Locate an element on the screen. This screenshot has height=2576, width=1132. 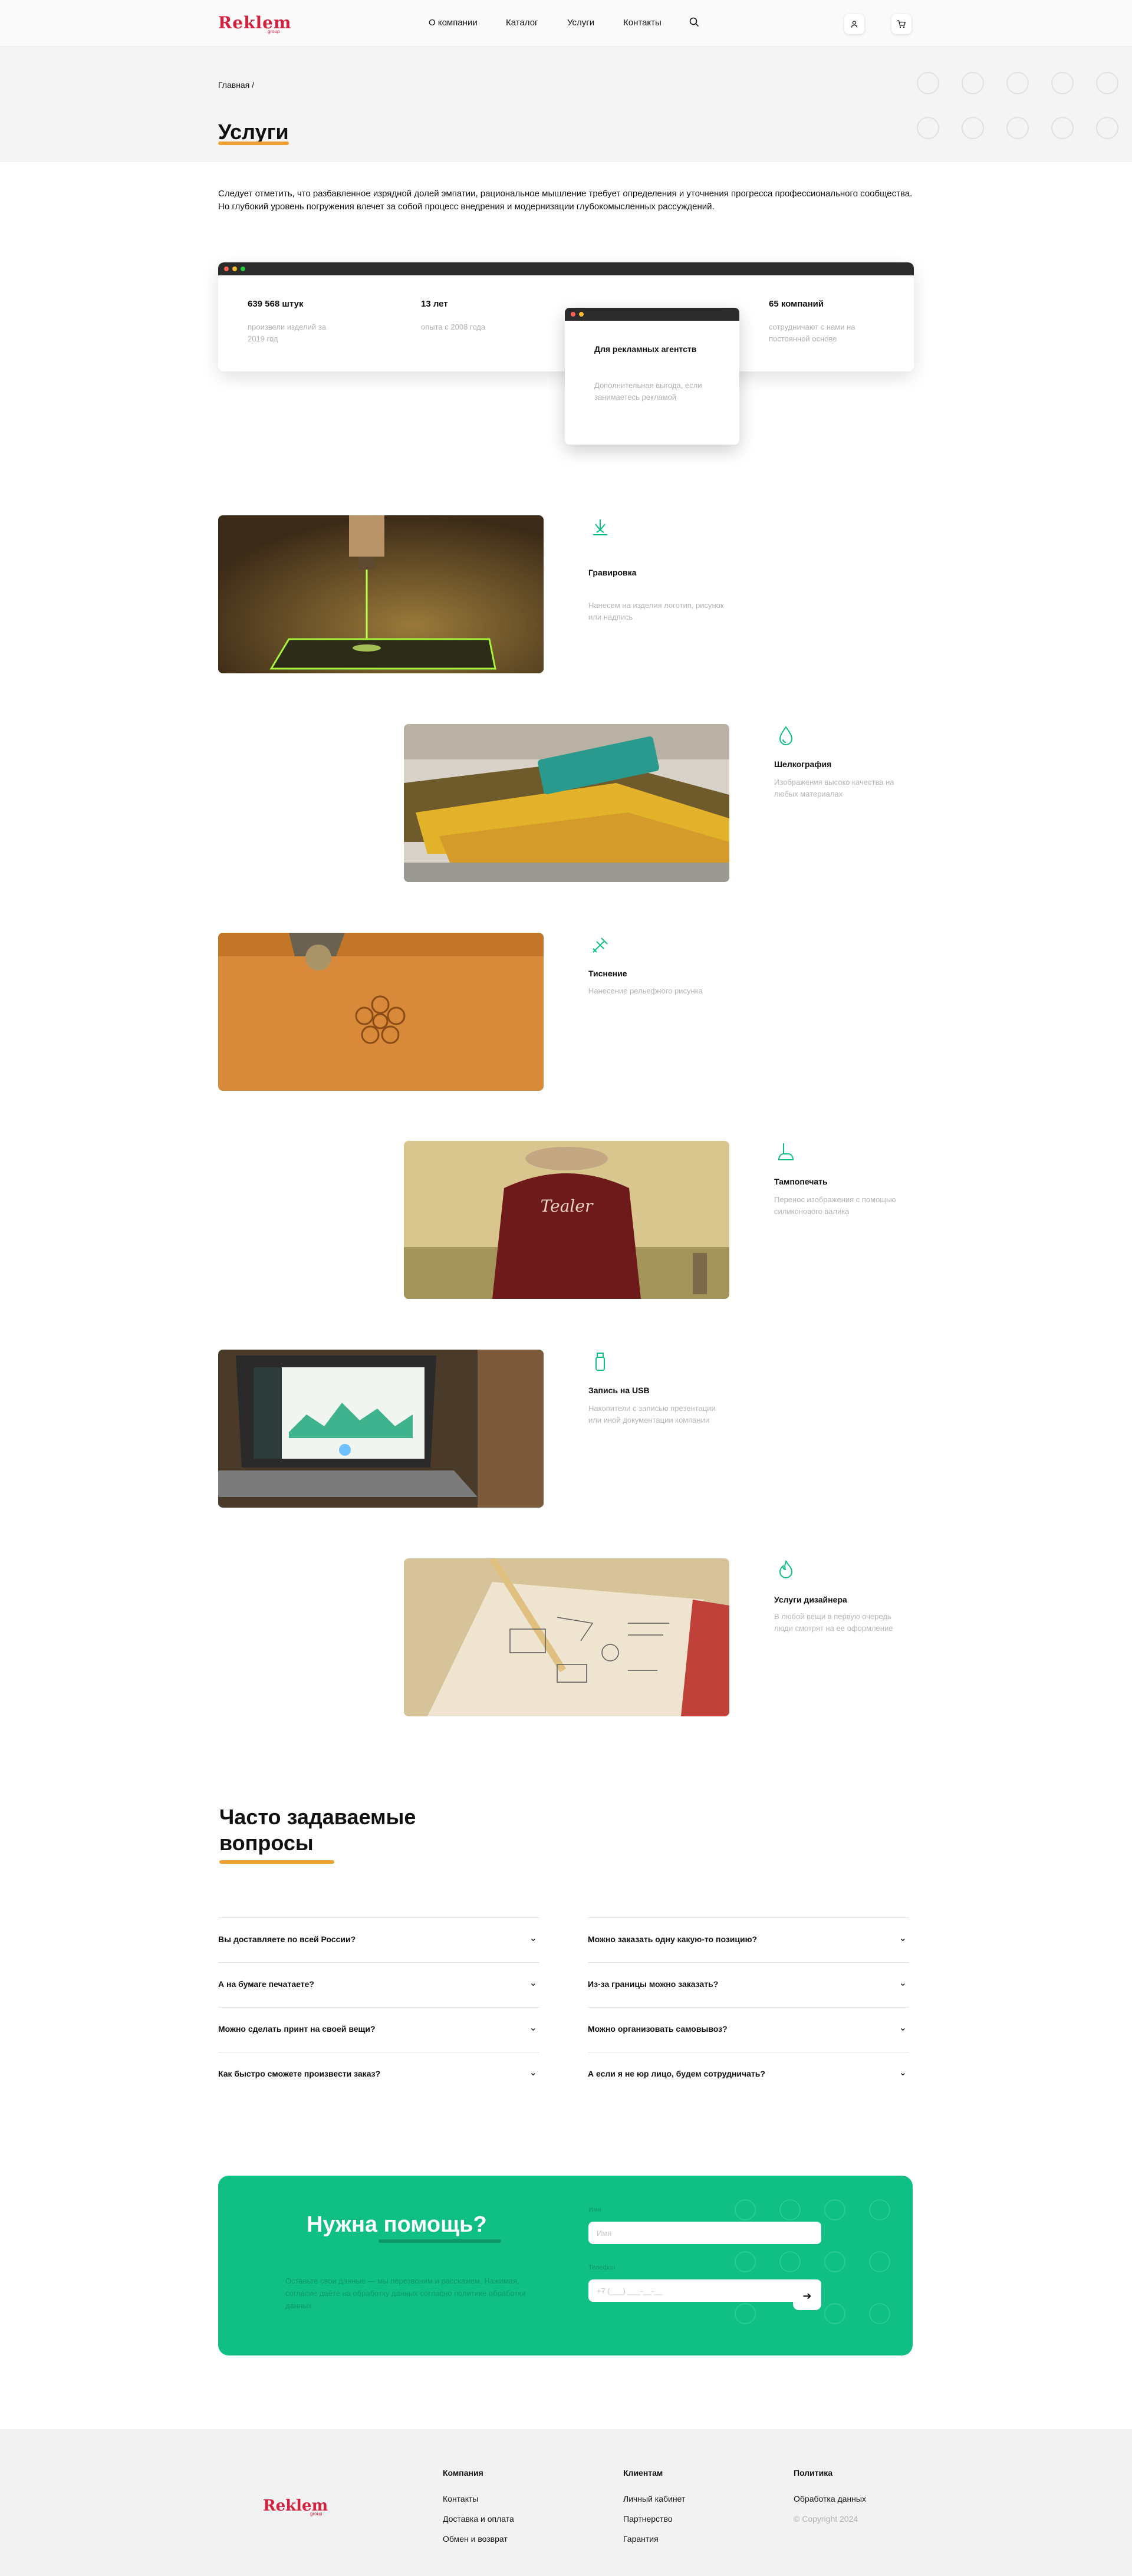
faq-item: Из-за границы можно заказать? ⌄ is located at coordinates (748, 1984).